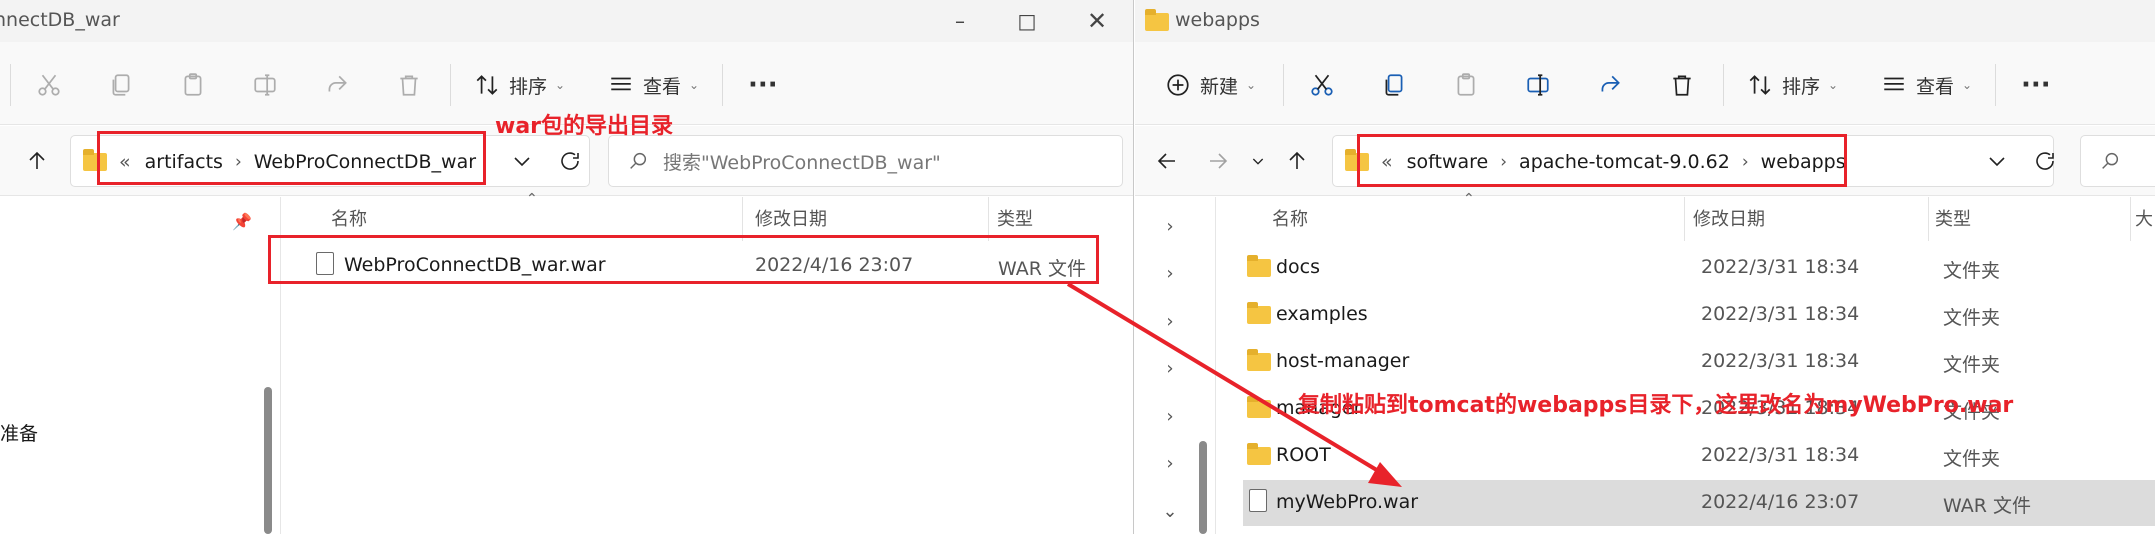  What do you see at coordinates (1322, 314) in the screenshot?
I see `item-name: examples` at bounding box center [1322, 314].